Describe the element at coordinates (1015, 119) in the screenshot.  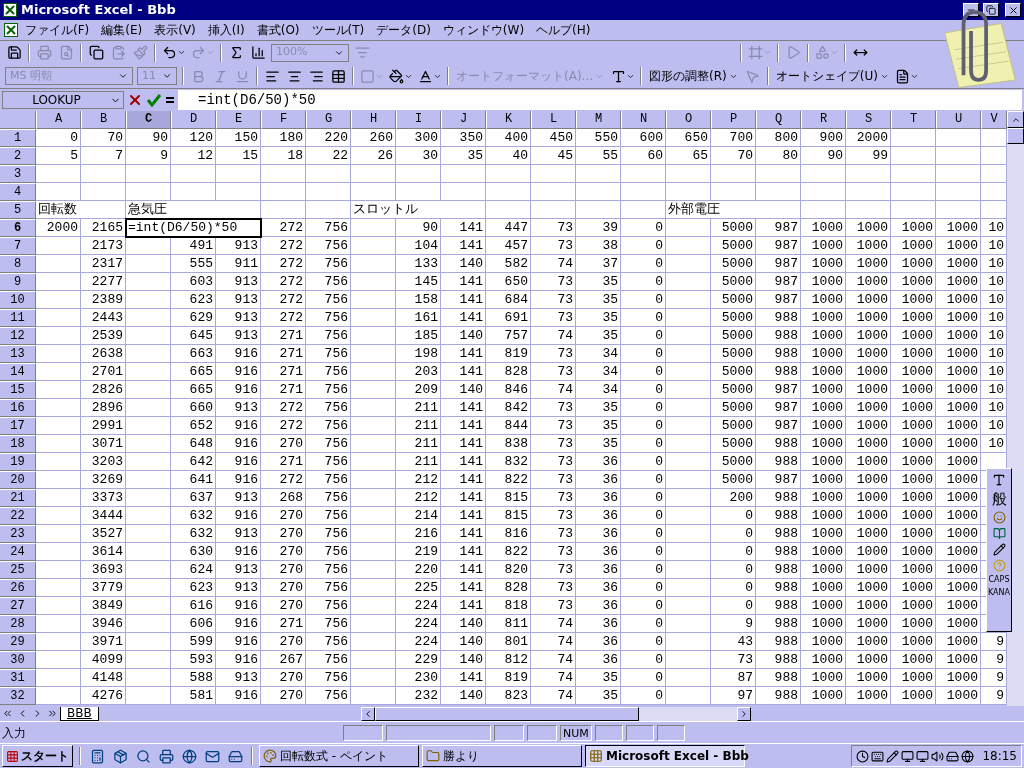
I see `scroll-up-button` at that location.